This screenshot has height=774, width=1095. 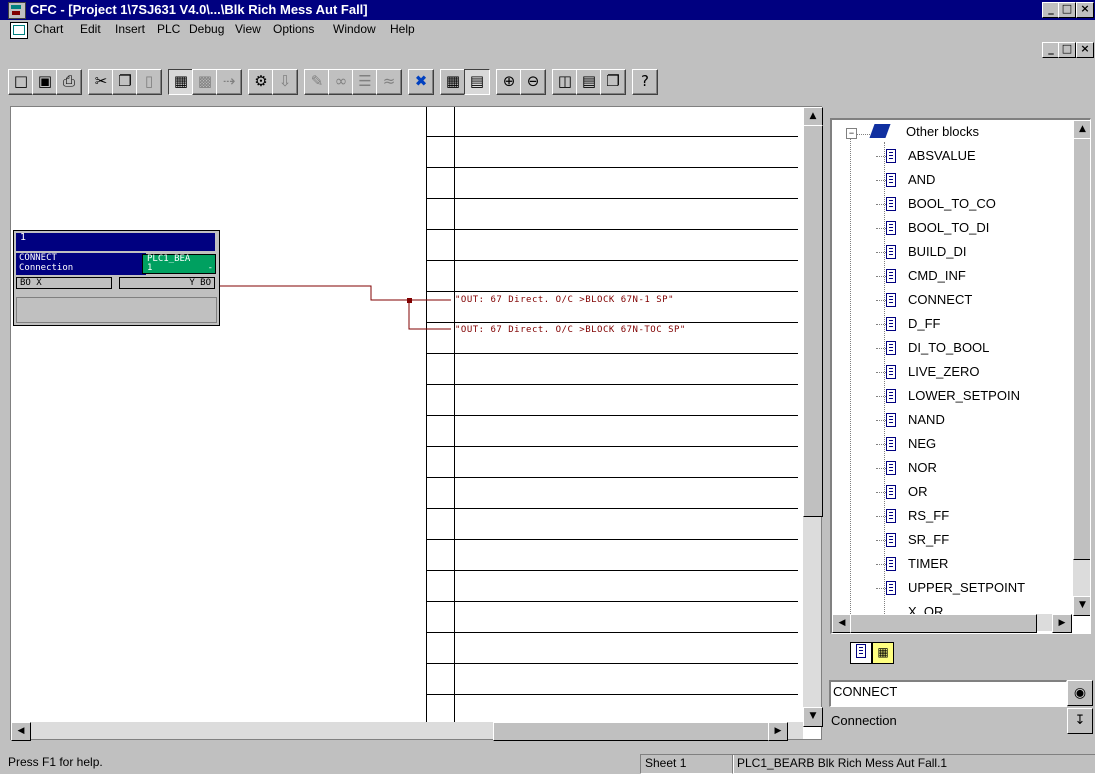 I want to click on vertical-scrollbar: ▲ ▼, so click(x=813, y=417).